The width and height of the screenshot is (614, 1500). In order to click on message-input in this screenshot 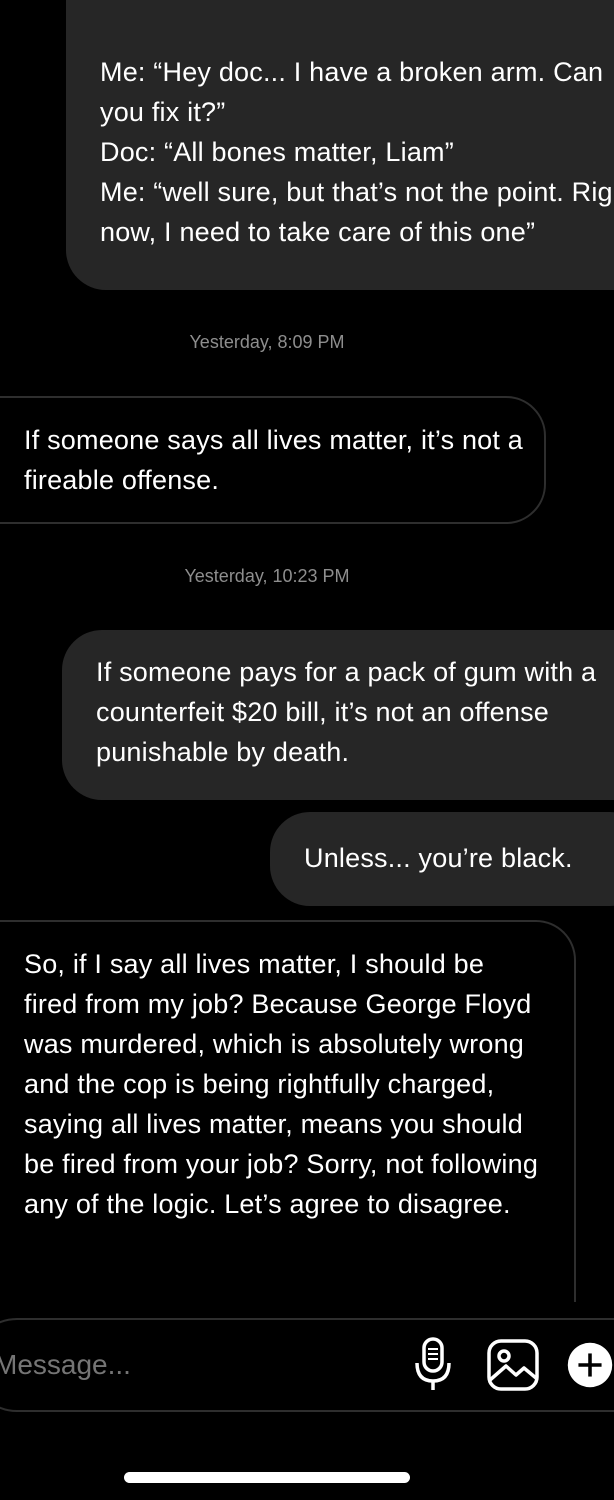, I will do `click(197, 1365)`.